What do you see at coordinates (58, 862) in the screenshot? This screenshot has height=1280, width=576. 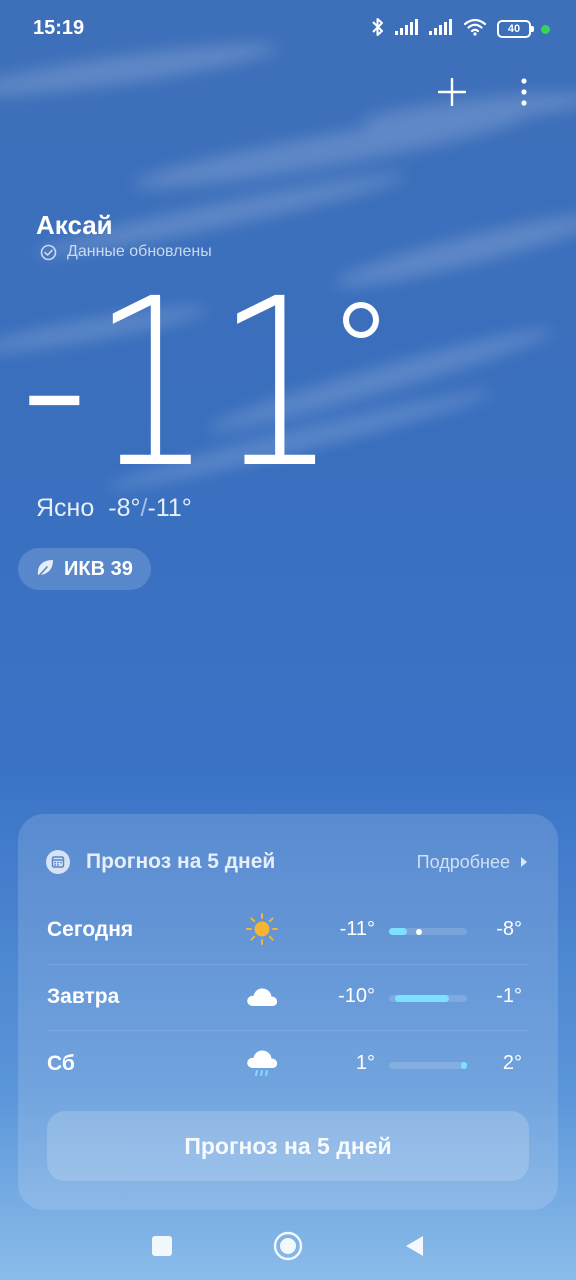 I see `calendar-icon` at bounding box center [58, 862].